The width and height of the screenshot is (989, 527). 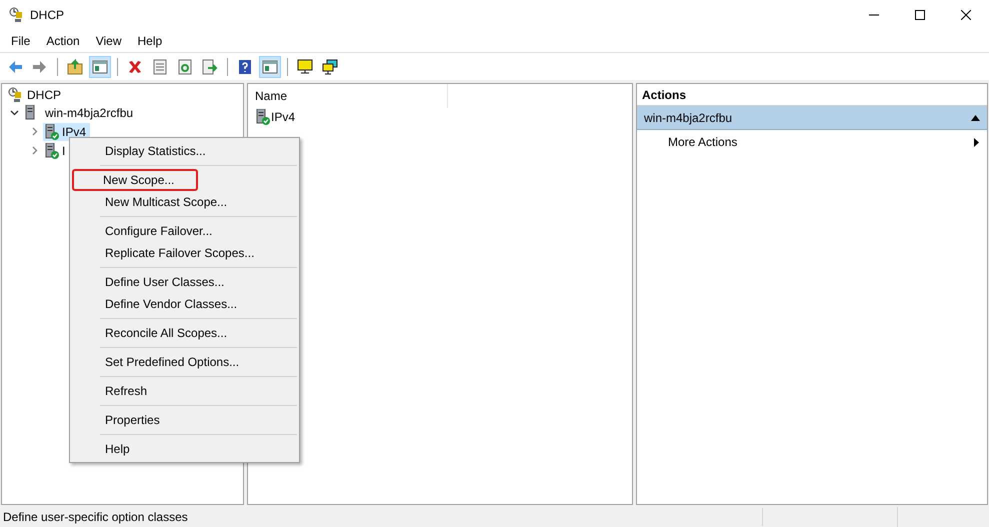 I want to click on status-text: Define user-specific option classes, so click(x=381, y=517).